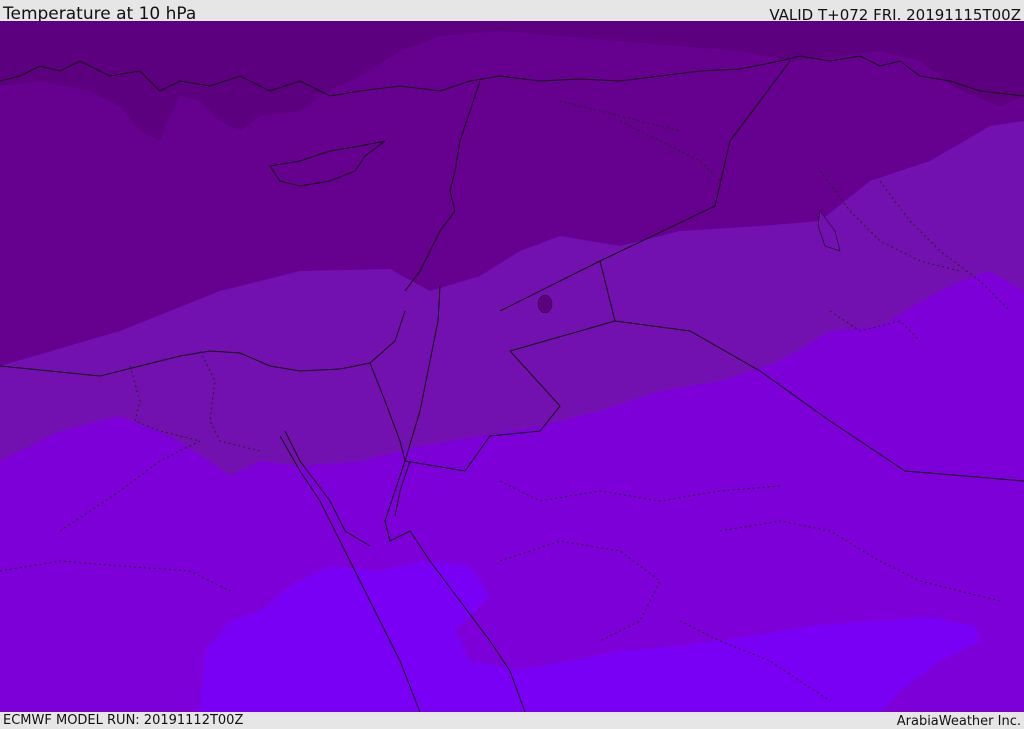  What do you see at coordinates (958, 721) in the screenshot?
I see `credit-label: ArabiaWeather Inc.` at bounding box center [958, 721].